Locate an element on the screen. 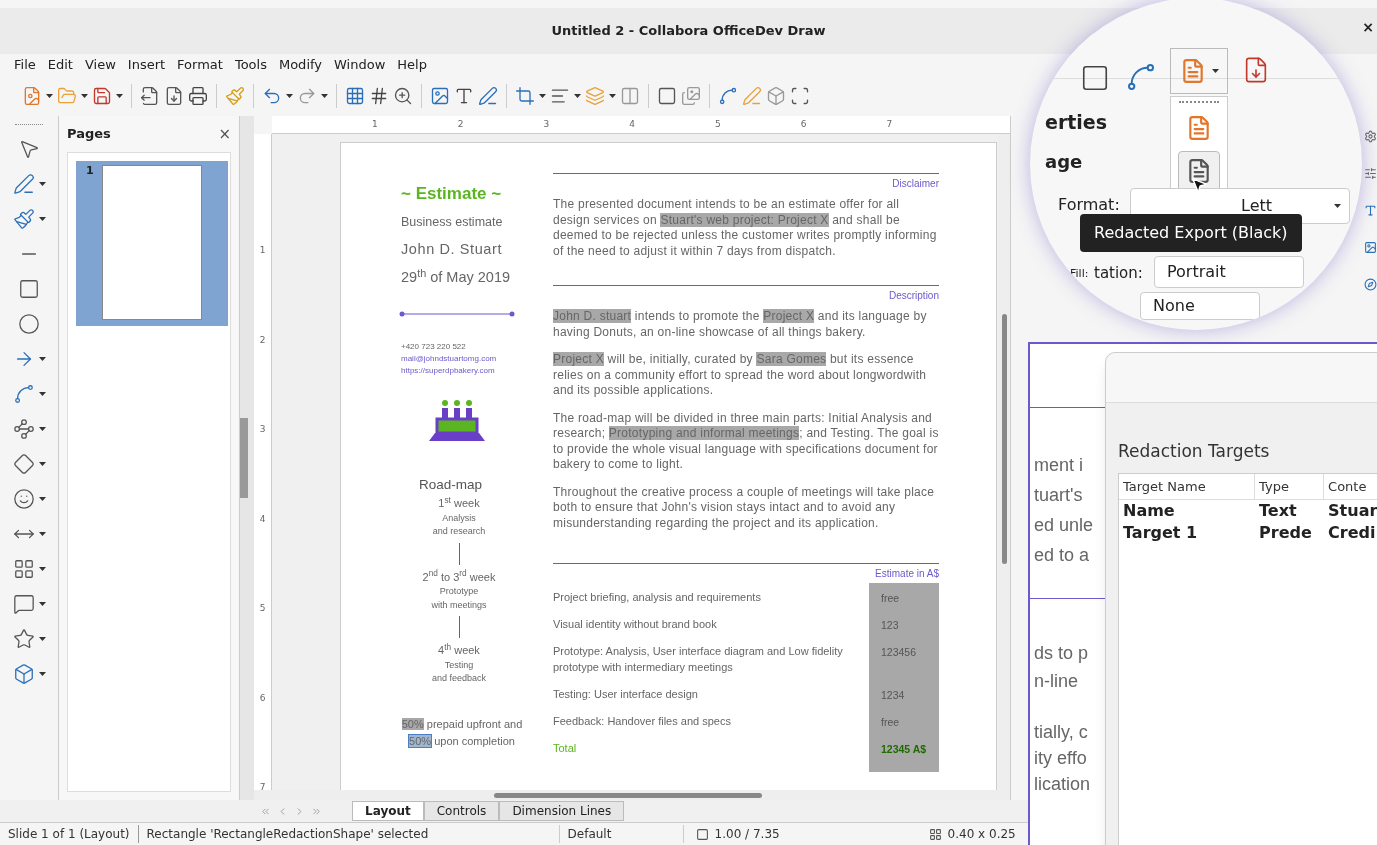  navigator-icon is located at coordinates (1370, 284).